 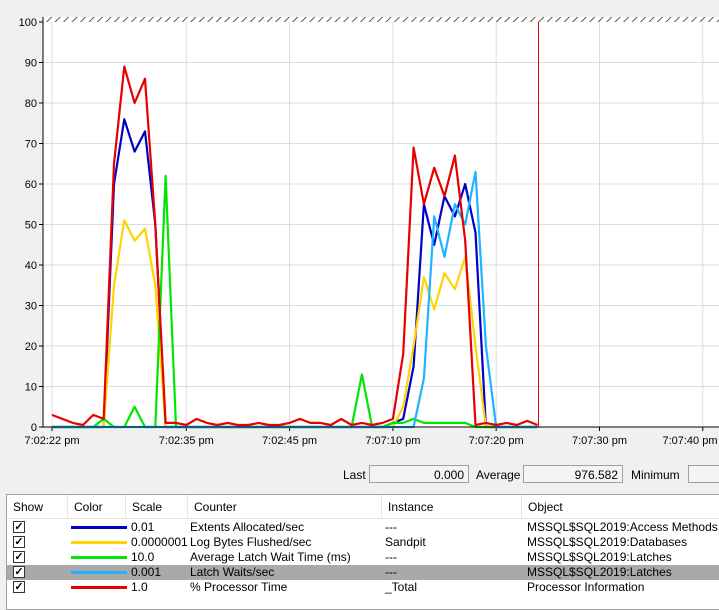 What do you see at coordinates (622, 527) in the screenshot?
I see `object-cell: MSSQL$SQL2019:Access Methods` at bounding box center [622, 527].